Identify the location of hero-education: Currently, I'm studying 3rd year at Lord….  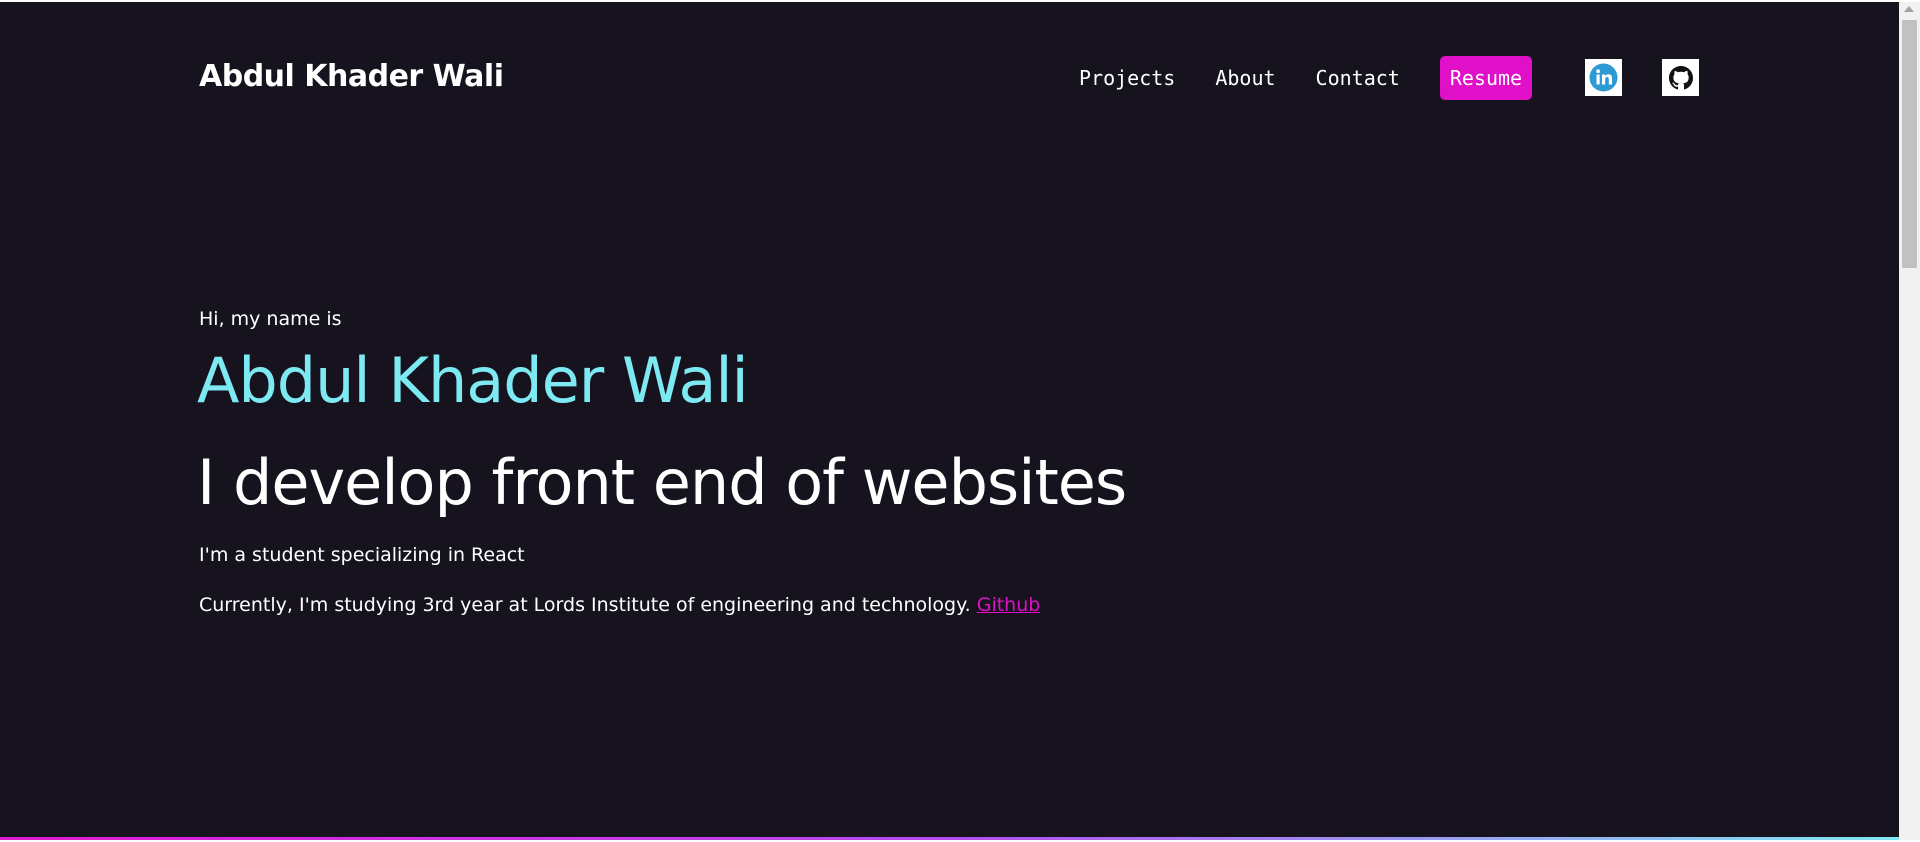
(619, 605).